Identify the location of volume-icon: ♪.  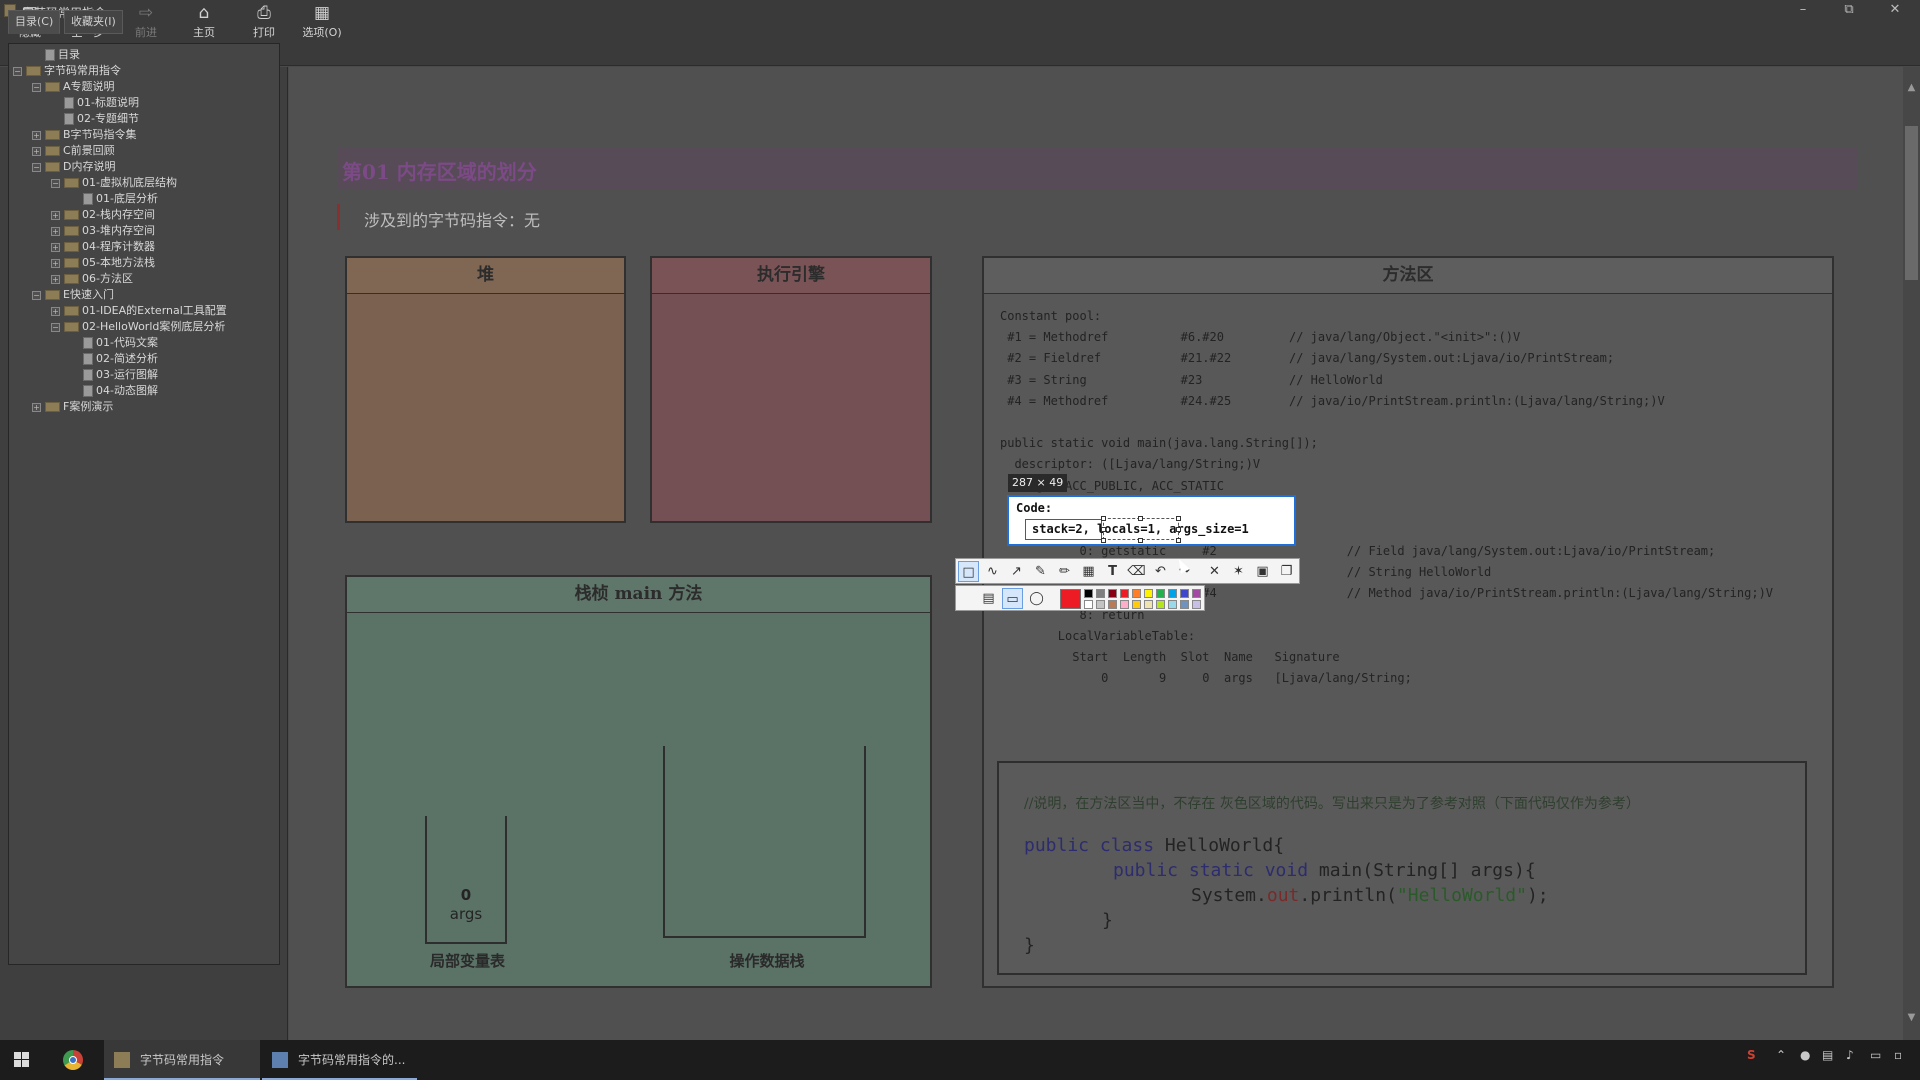
(1850, 1055).